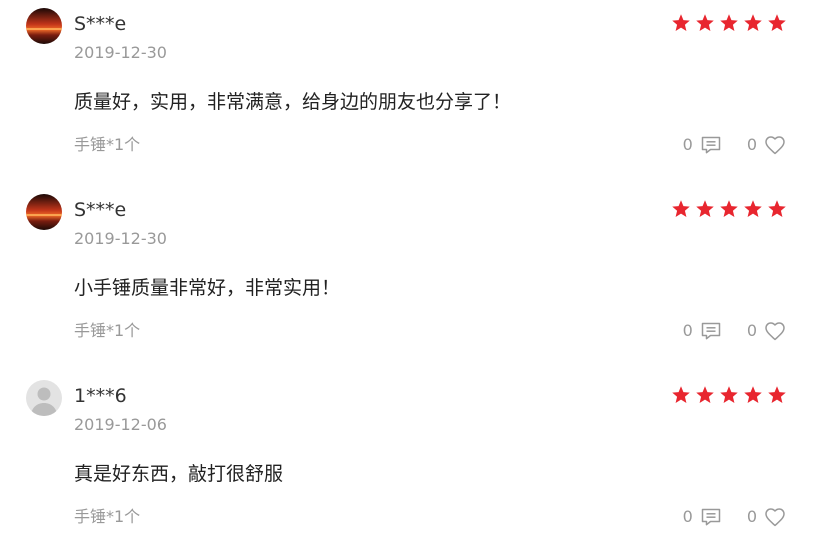  What do you see at coordinates (207, 288) in the screenshot?
I see `review-content: 小手锤质量非常好，非常实用！` at bounding box center [207, 288].